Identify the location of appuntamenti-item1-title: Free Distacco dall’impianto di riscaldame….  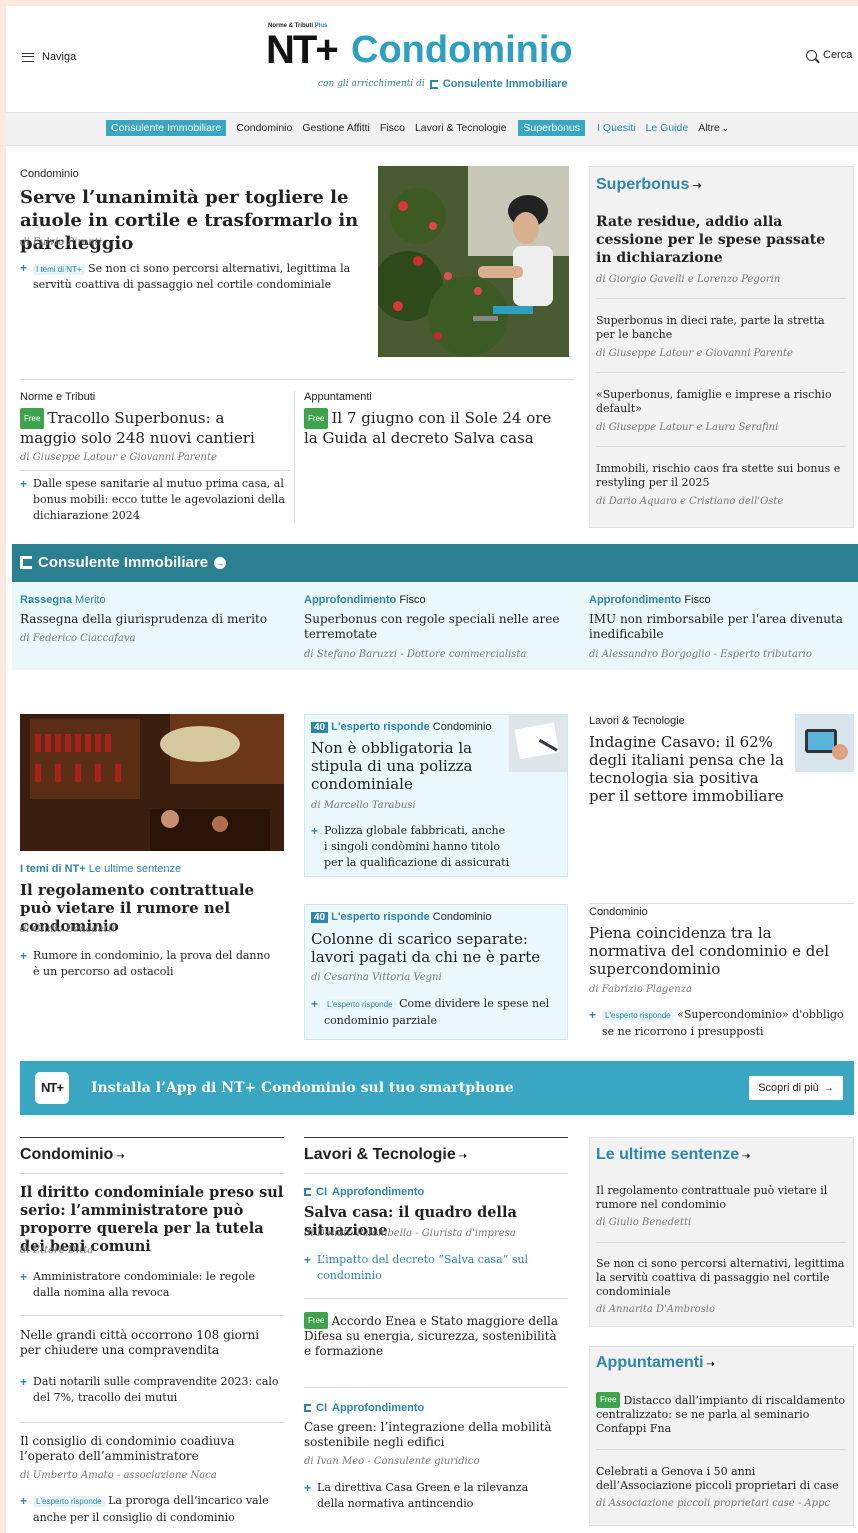
(721, 1414).